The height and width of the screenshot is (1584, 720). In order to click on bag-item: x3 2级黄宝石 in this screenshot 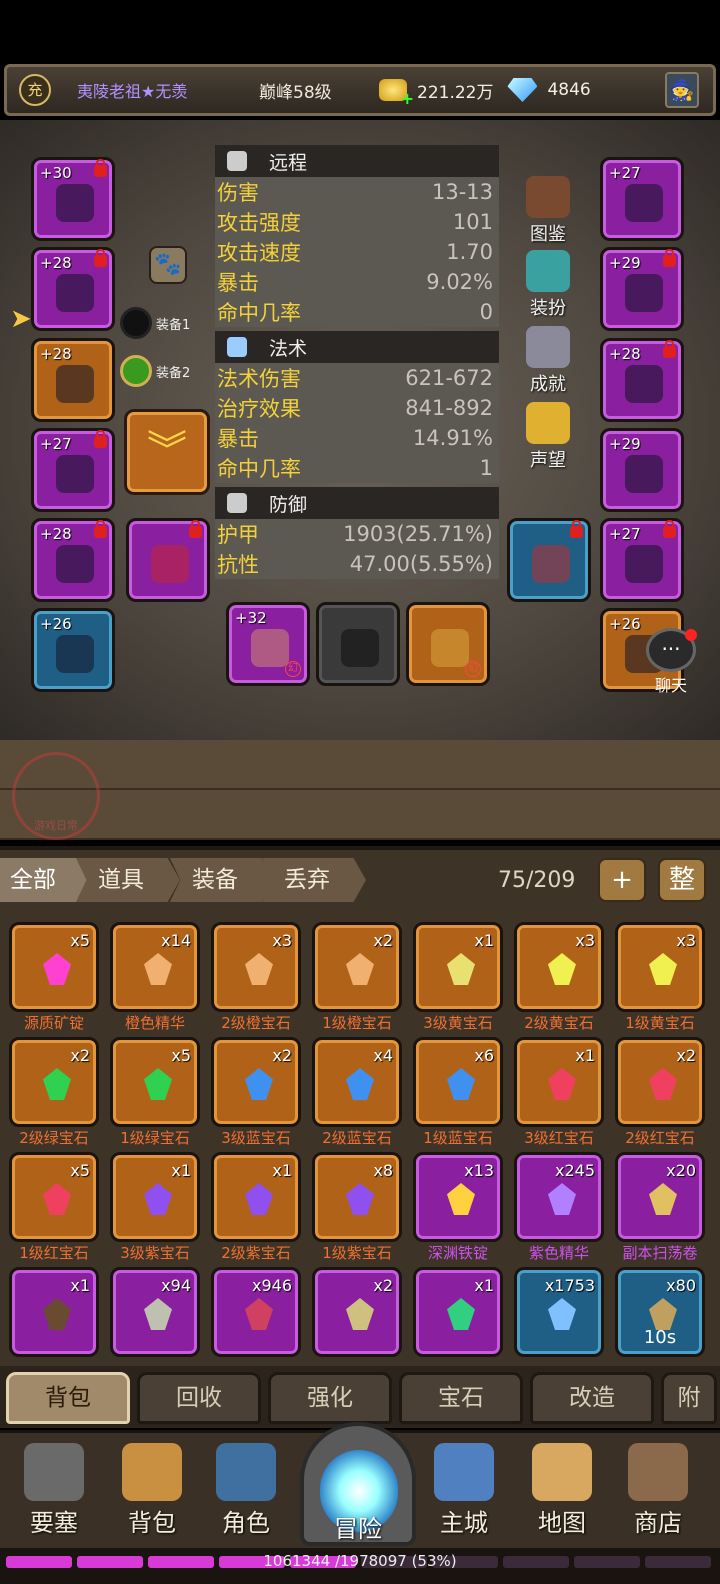, I will do `click(559, 978)`.